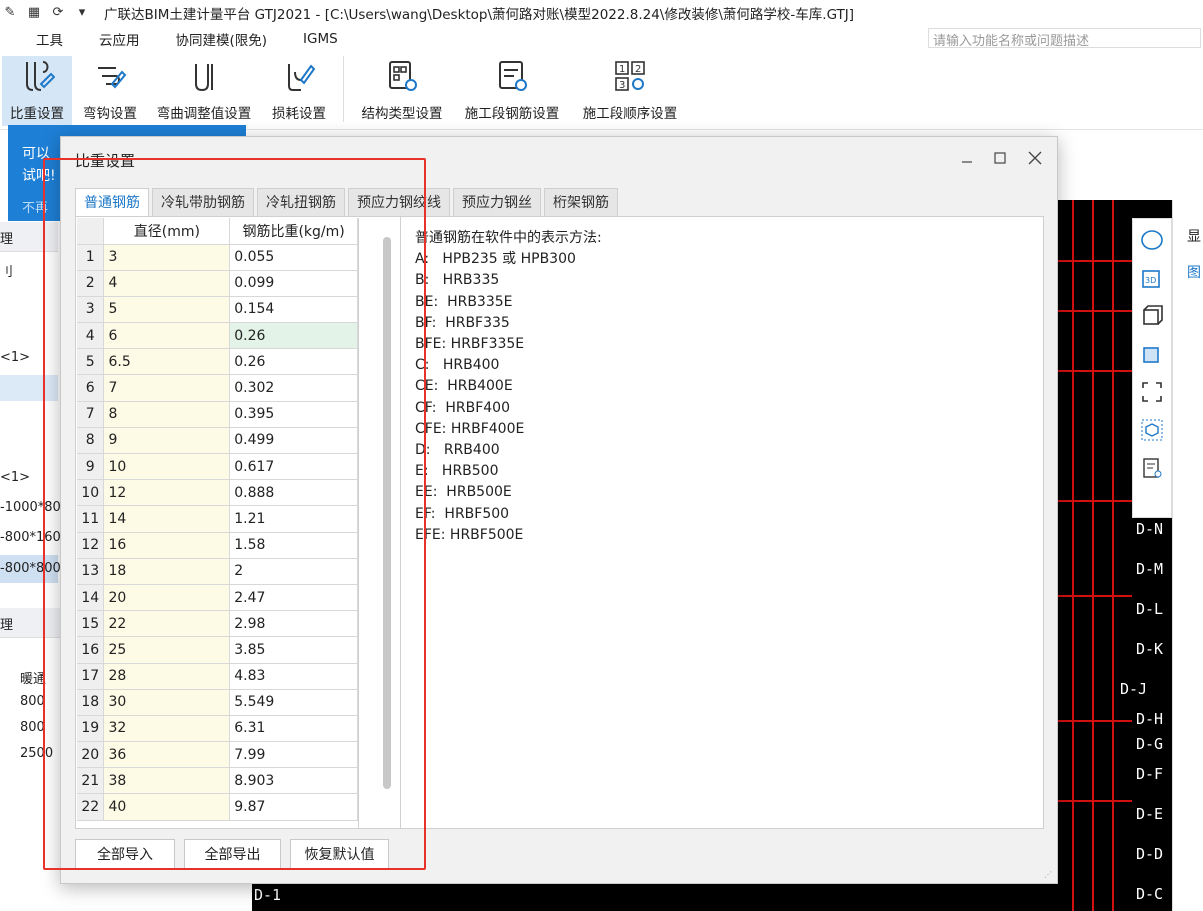 Image resolution: width=1203 pixels, height=911 pixels. What do you see at coordinates (1152, 430) in the screenshot?
I see `cube-select-icon` at bounding box center [1152, 430].